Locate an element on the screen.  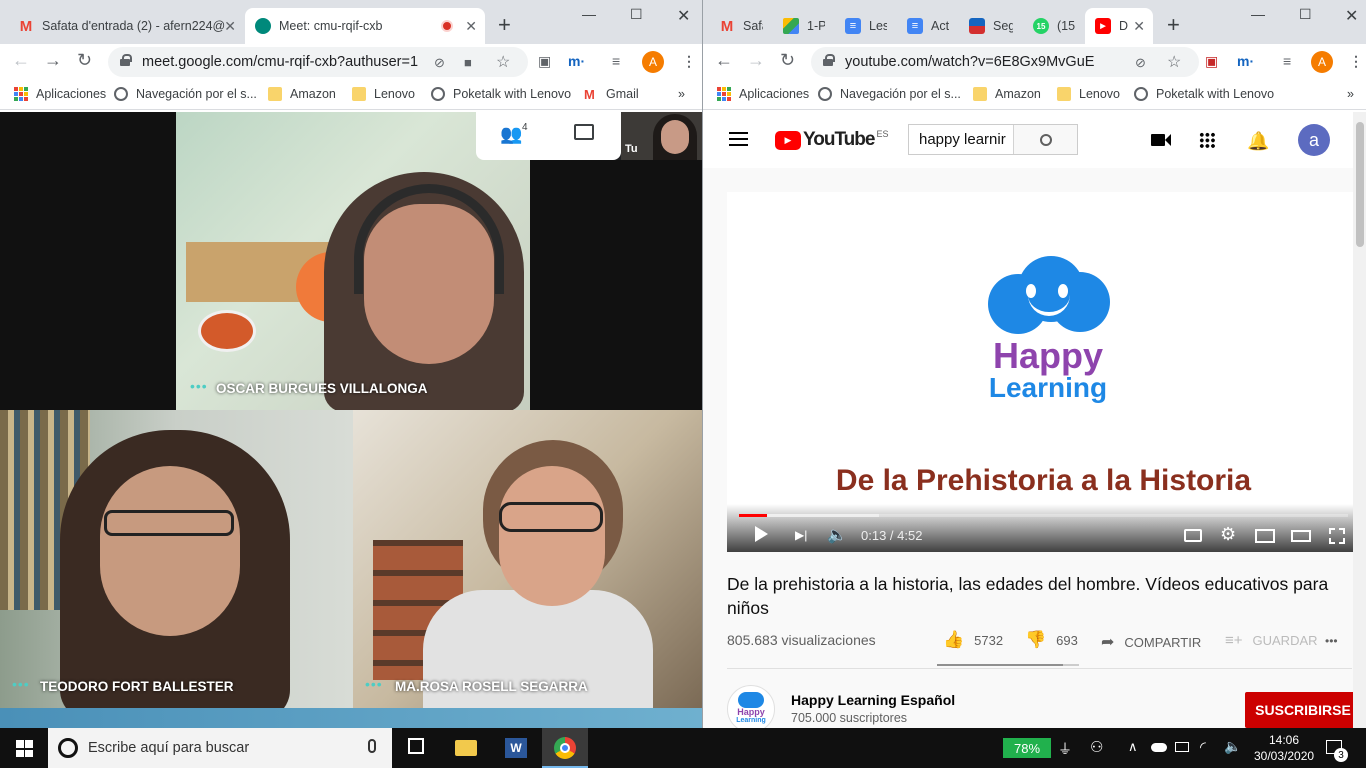
account-avatar: a is located at coordinates (1314, 140).